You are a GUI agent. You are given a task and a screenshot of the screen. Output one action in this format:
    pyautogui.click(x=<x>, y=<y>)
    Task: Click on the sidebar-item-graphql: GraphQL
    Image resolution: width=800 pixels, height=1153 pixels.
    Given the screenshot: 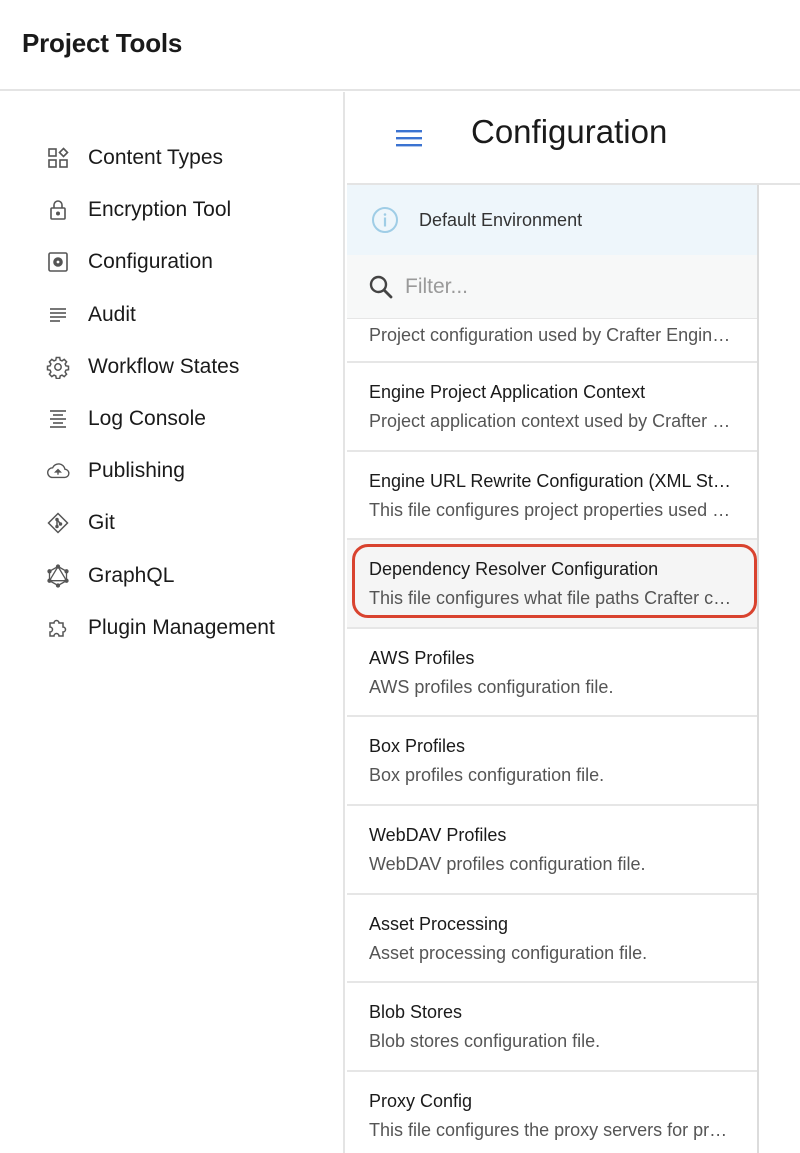 What is the action you would take?
    pyautogui.click(x=171, y=576)
    